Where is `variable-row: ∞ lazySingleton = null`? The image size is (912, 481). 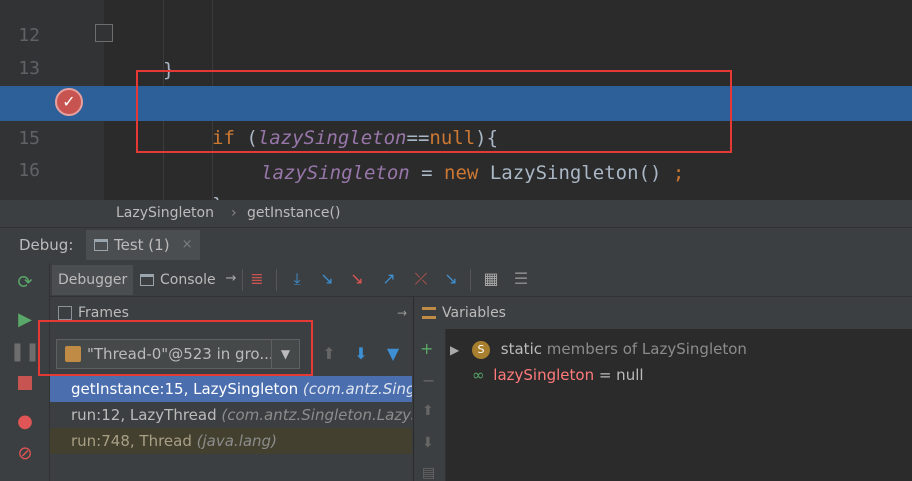 variable-row: ∞ lazySingleton = null is located at coordinates (558, 375).